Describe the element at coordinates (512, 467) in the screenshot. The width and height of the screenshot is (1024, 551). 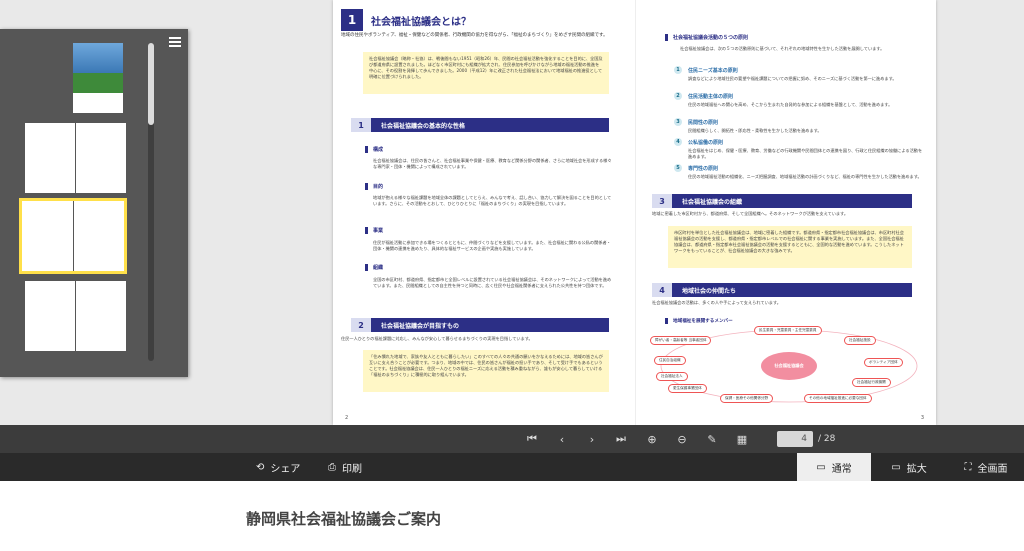
I see `bottom-bar: ⟲ シェア ⎙ 印刷 ▭ 通常 ▭ 拡大 ⛶ 全画面` at that location.